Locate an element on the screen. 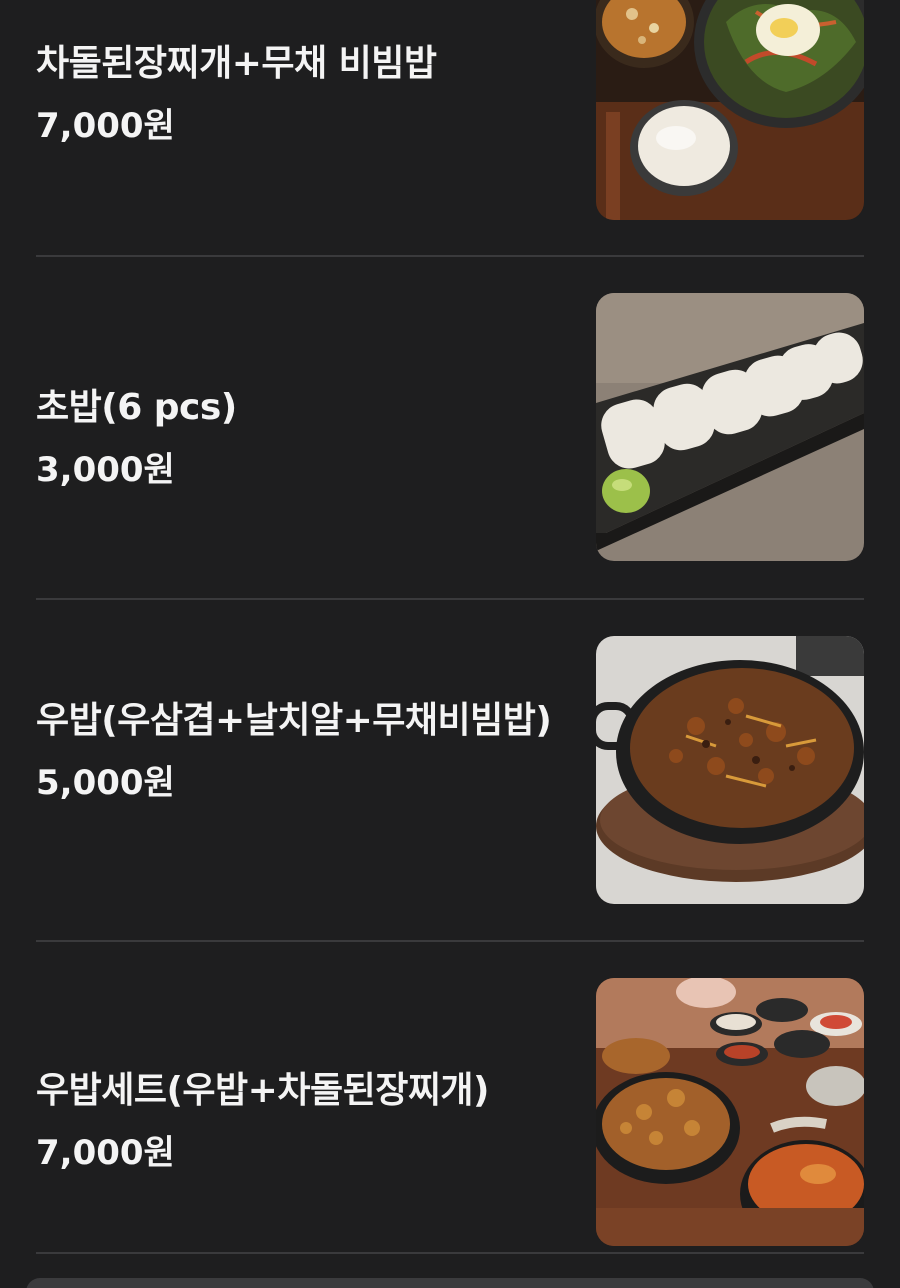  stirfry-pan-image is located at coordinates (730, 770).